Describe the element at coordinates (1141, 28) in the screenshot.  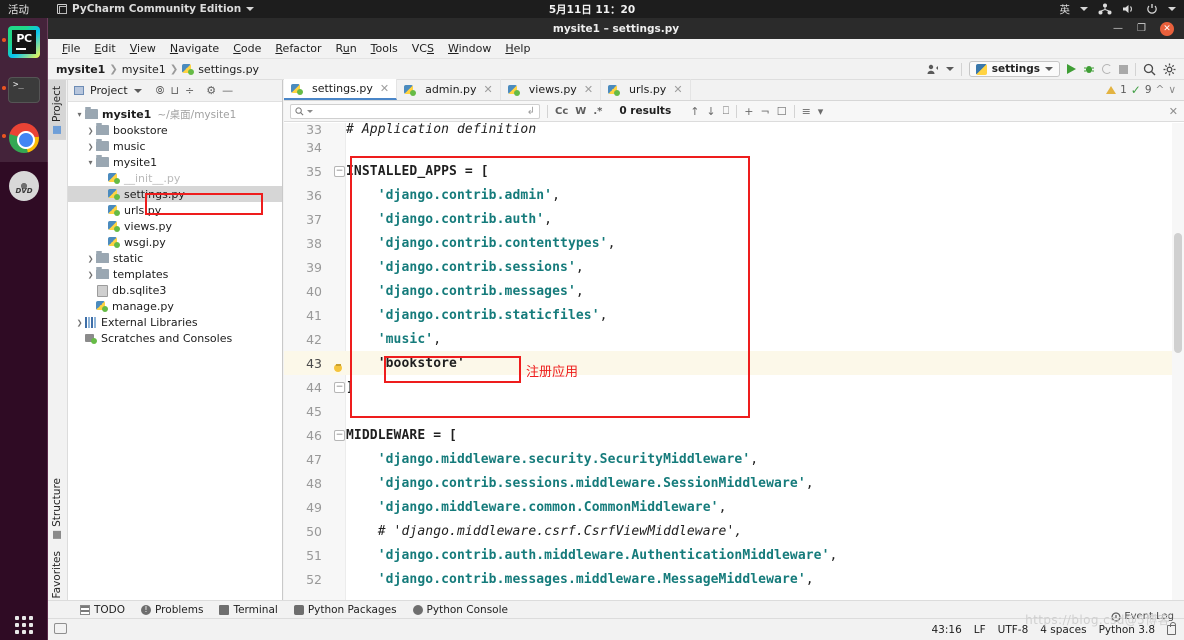
I see `maximize-button: ❐` at that location.